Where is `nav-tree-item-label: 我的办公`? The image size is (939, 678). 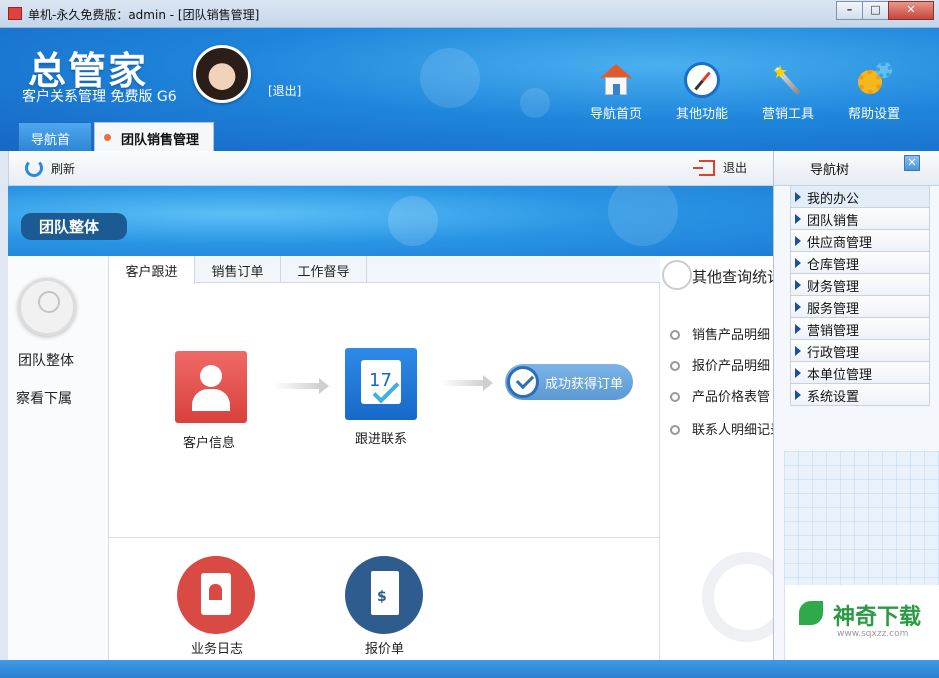
nav-tree-item-label: 我的办公 is located at coordinates (833, 199).